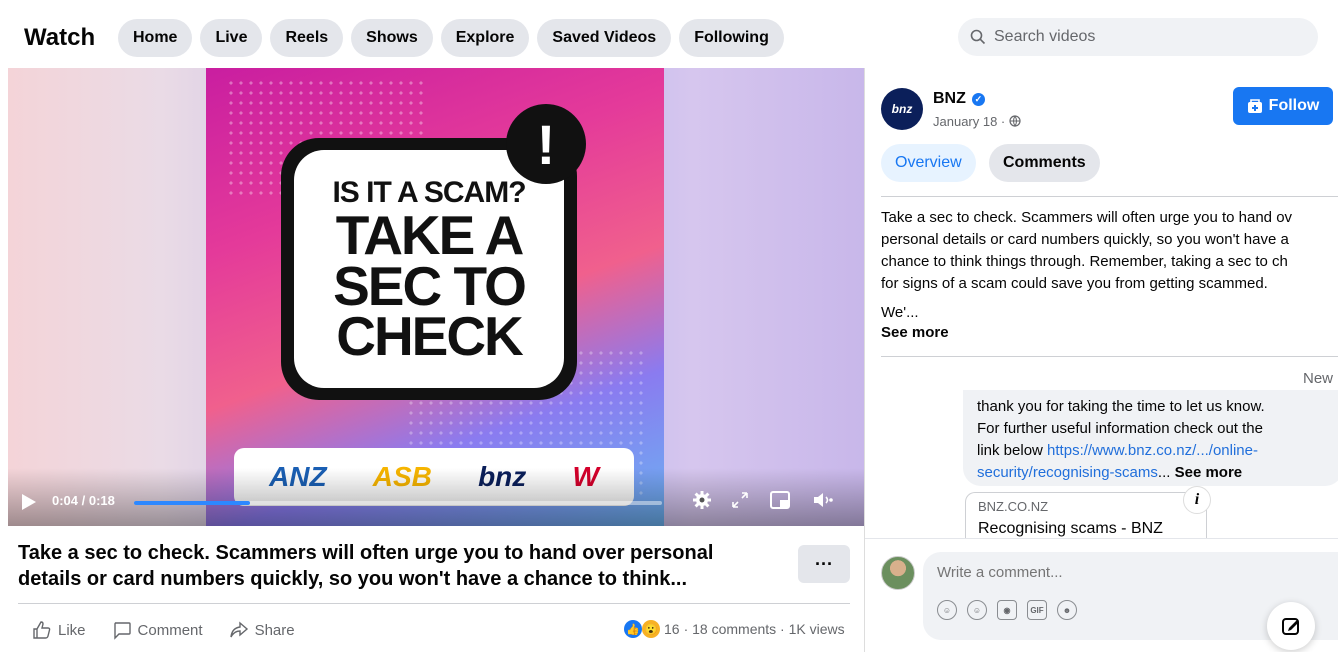  I want to click on tab-shows: Shows, so click(392, 38).